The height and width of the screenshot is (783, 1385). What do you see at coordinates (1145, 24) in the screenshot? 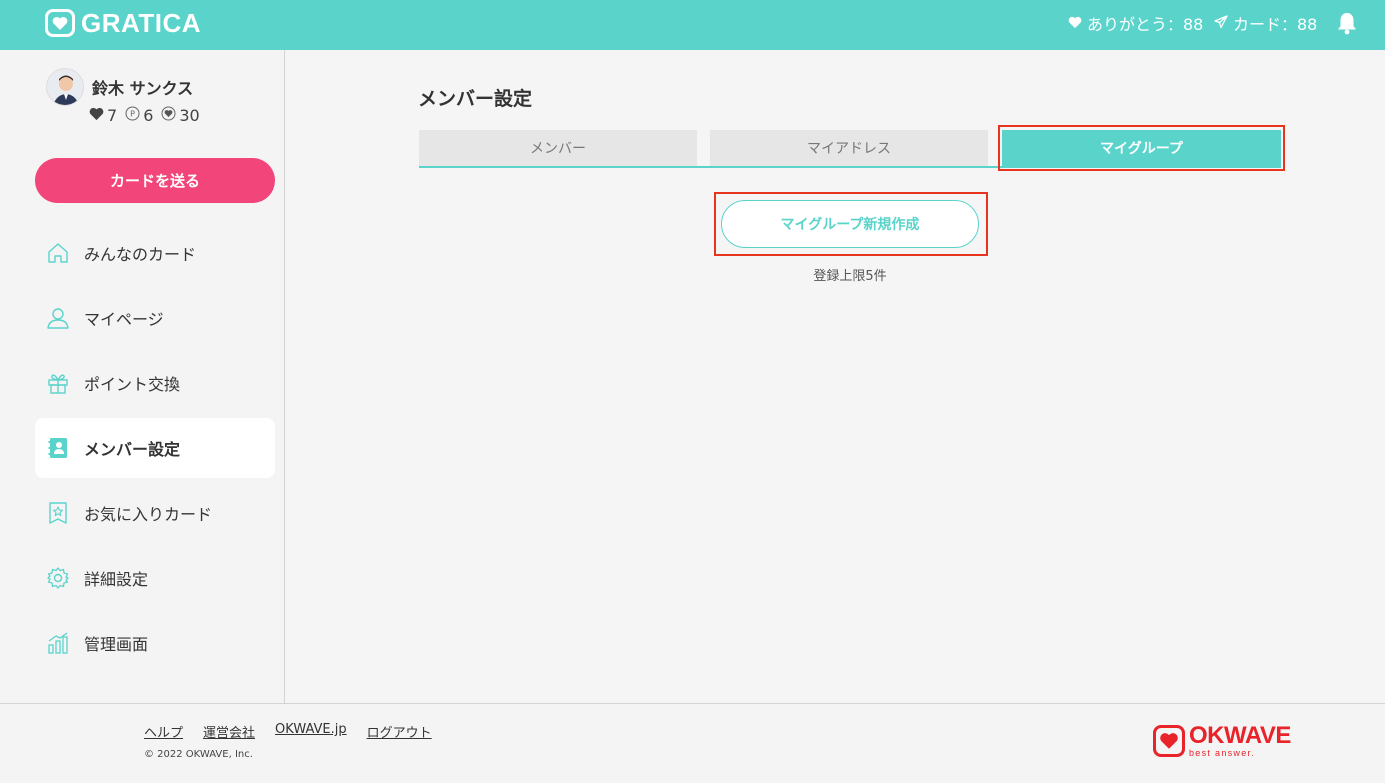
I see `thanks-count-text: ありがとう：88` at bounding box center [1145, 24].